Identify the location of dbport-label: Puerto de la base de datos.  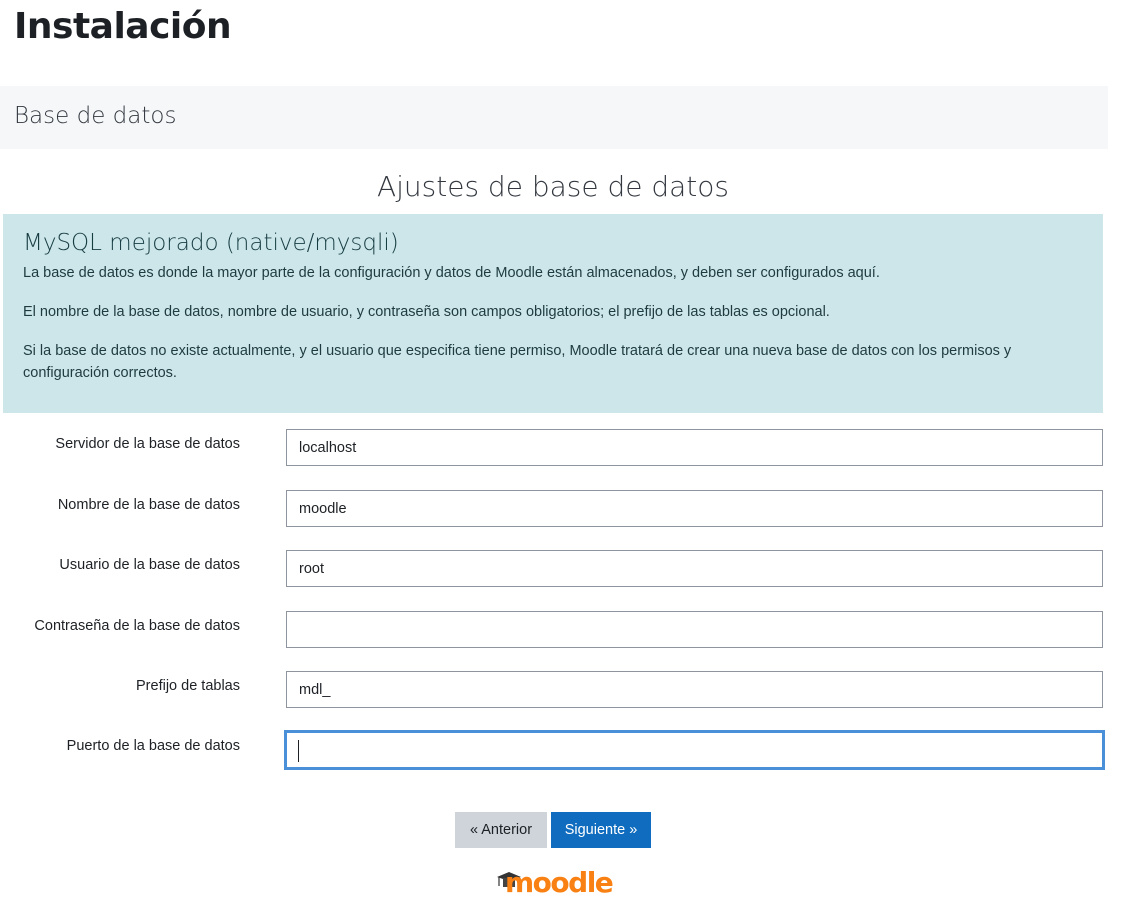
(153, 746).